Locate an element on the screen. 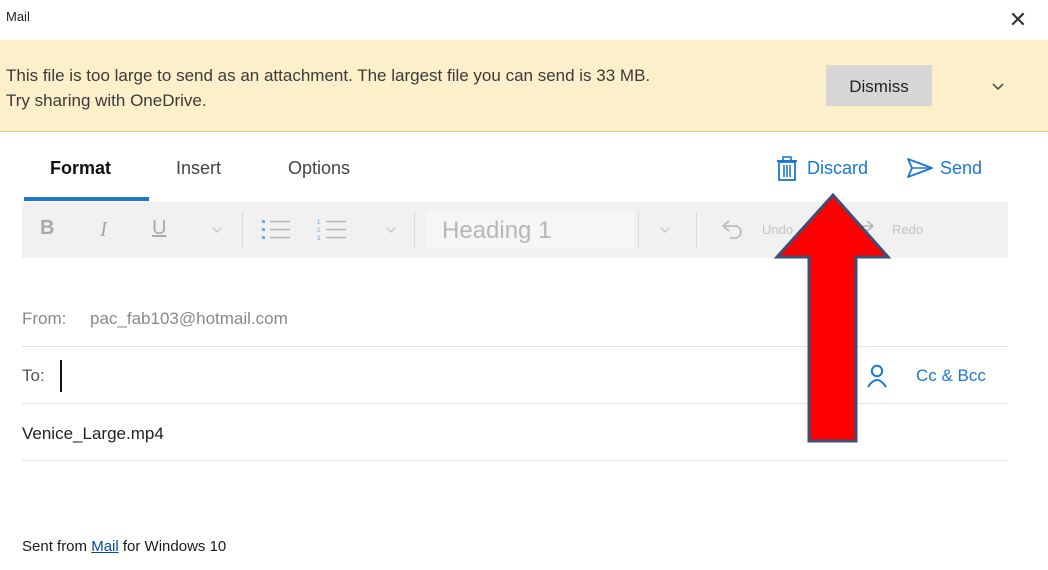 The height and width of the screenshot is (570, 1048). signature: Sent from Mail for Windows 10 is located at coordinates (124, 546).